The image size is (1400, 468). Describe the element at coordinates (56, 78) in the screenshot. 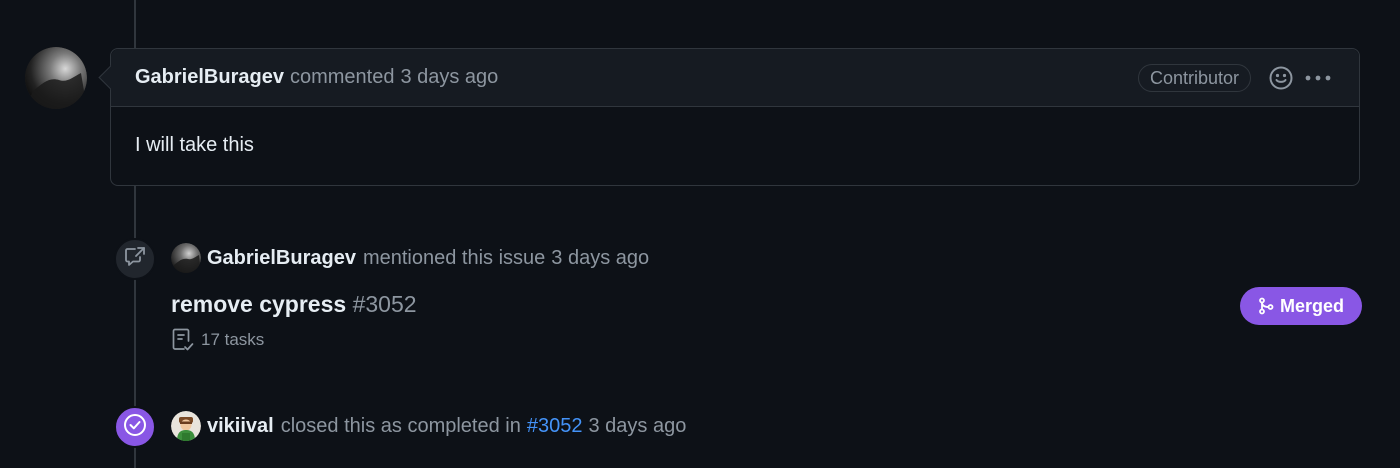

I see `commenter-avatar` at that location.